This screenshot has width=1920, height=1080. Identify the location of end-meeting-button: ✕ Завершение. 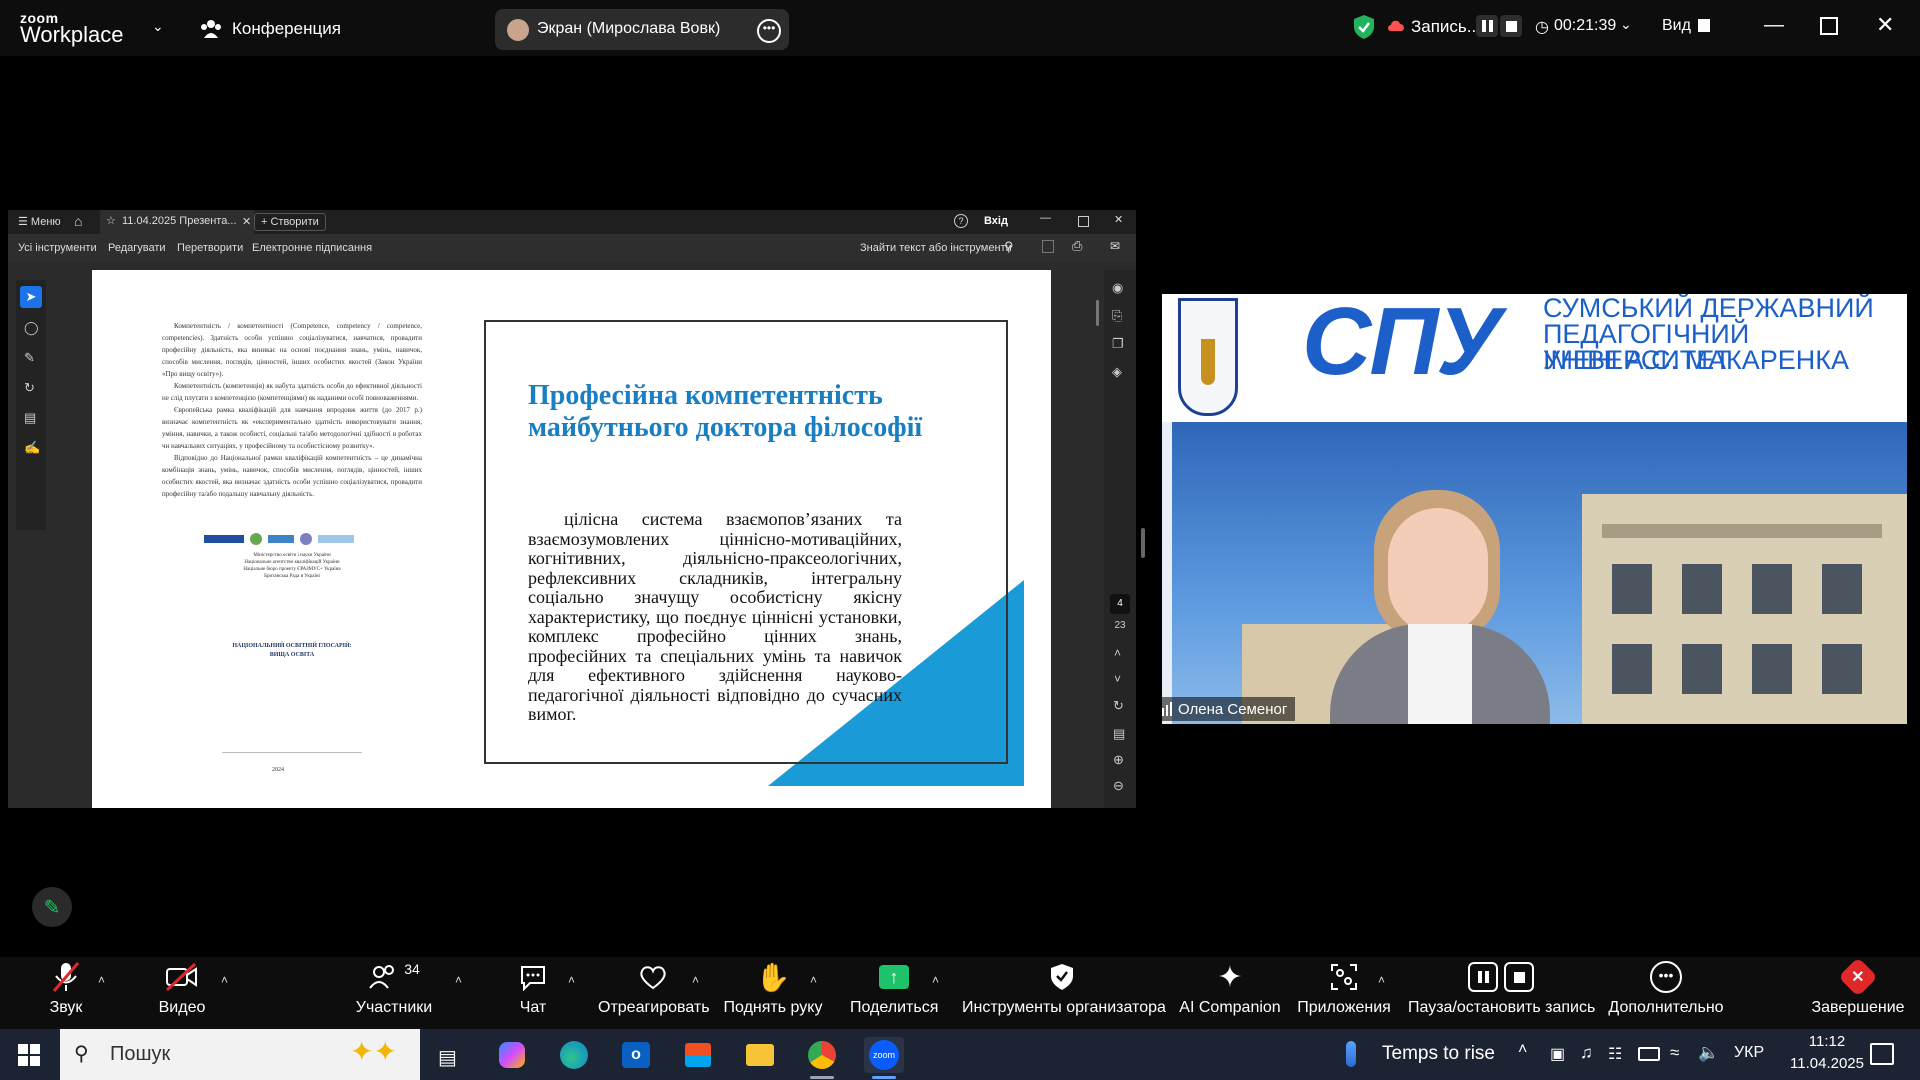
(1858, 993).